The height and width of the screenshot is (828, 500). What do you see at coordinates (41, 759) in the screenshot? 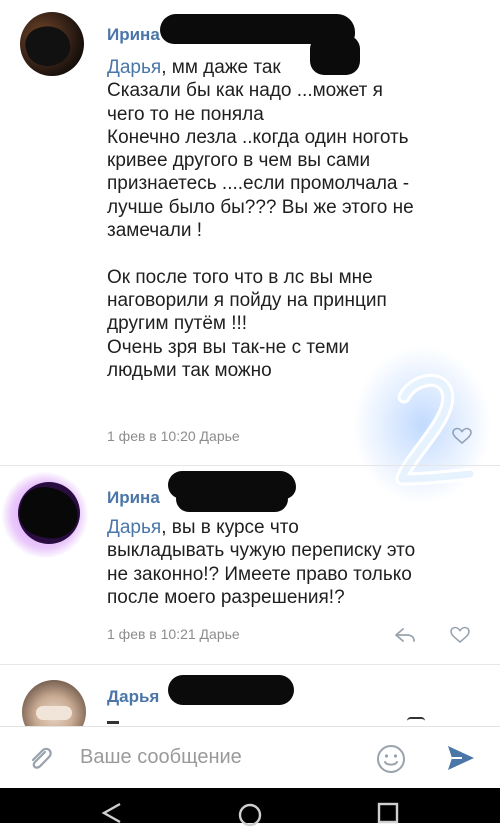
I see `paperclip-icon` at bounding box center [41, 759].